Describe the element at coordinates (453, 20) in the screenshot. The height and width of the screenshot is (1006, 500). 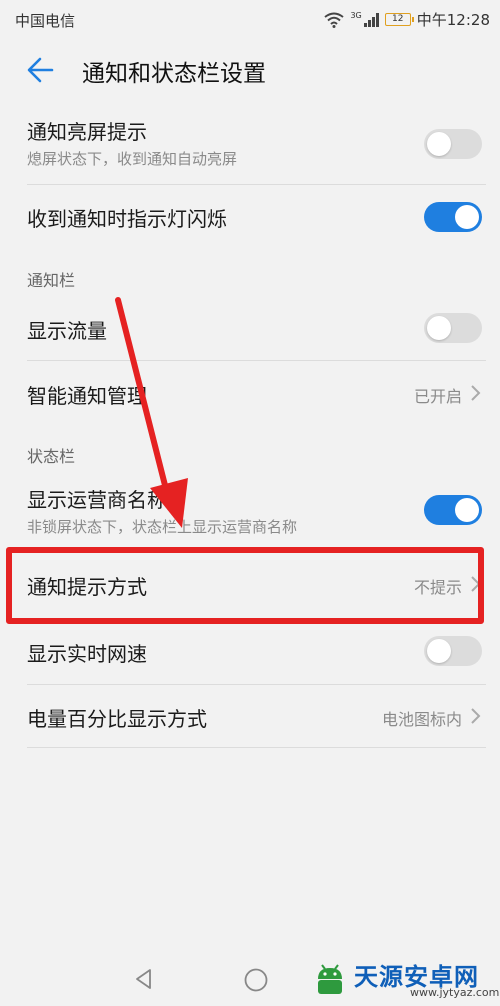
I see `clock: 中午12:28` at that location.